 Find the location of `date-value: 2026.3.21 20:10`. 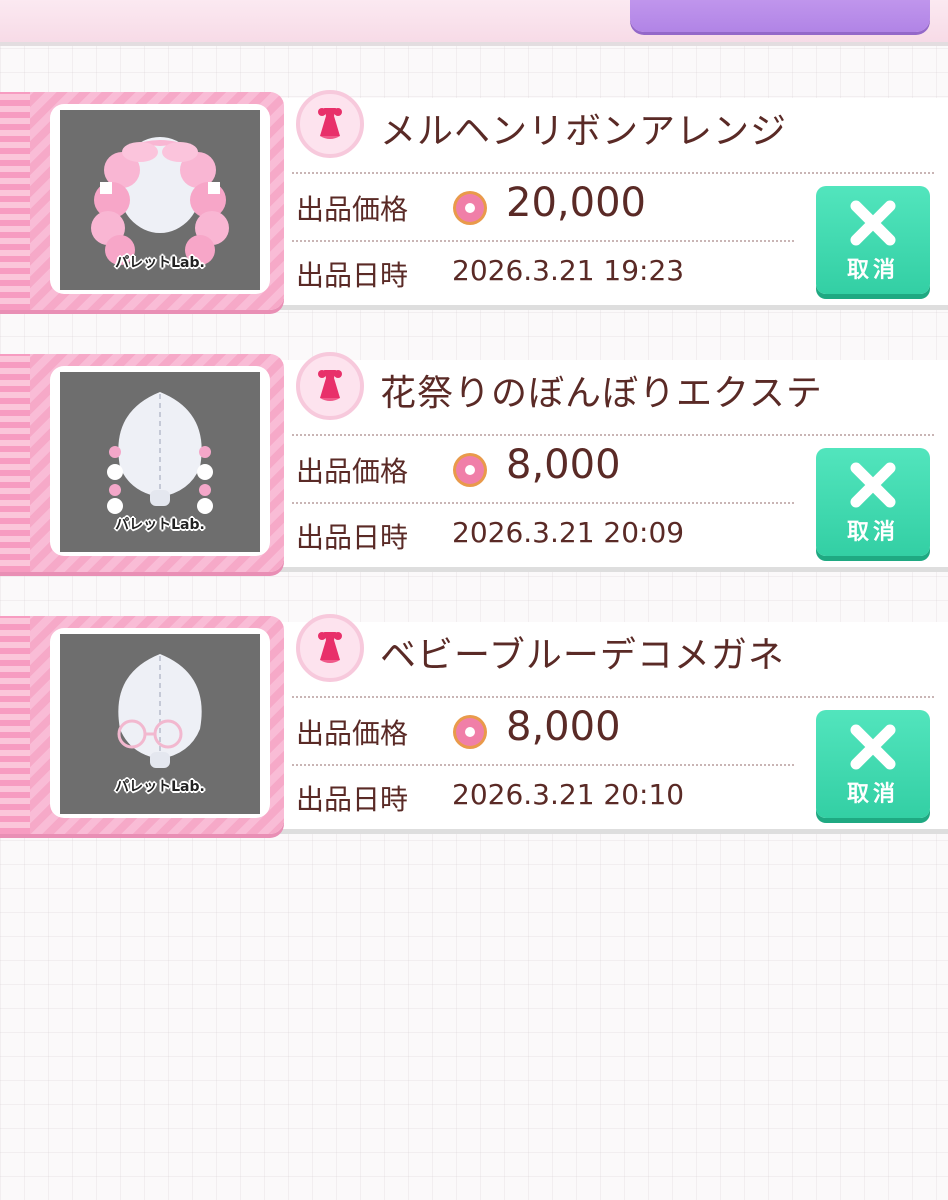

date-value: 2026.3.21 20:10 is located at coordinates (568, 794).